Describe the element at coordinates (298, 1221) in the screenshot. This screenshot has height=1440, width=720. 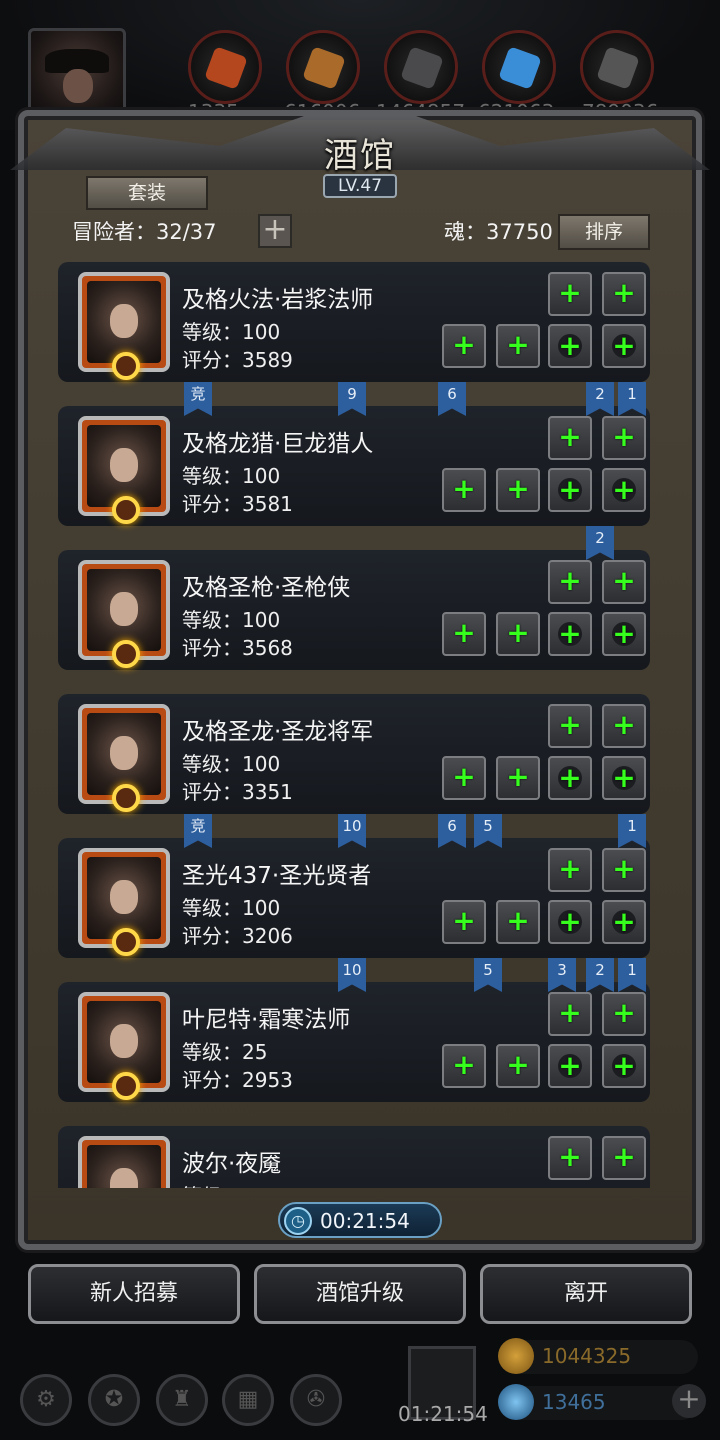
I see `clock-icon: ◷` at that location.